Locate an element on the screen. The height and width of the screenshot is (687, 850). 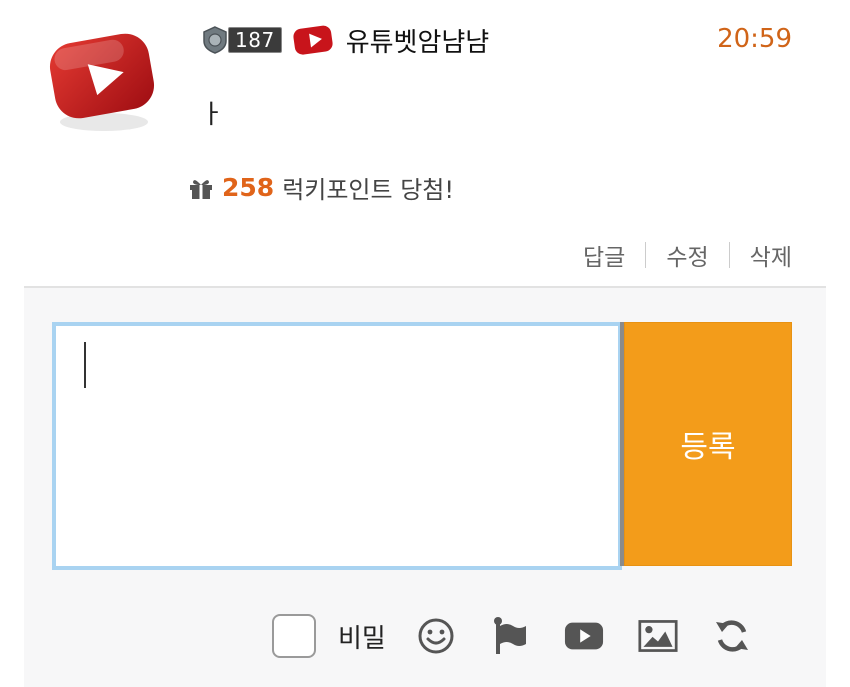
edit-link: 수정 is located at coordinates (687, 255).